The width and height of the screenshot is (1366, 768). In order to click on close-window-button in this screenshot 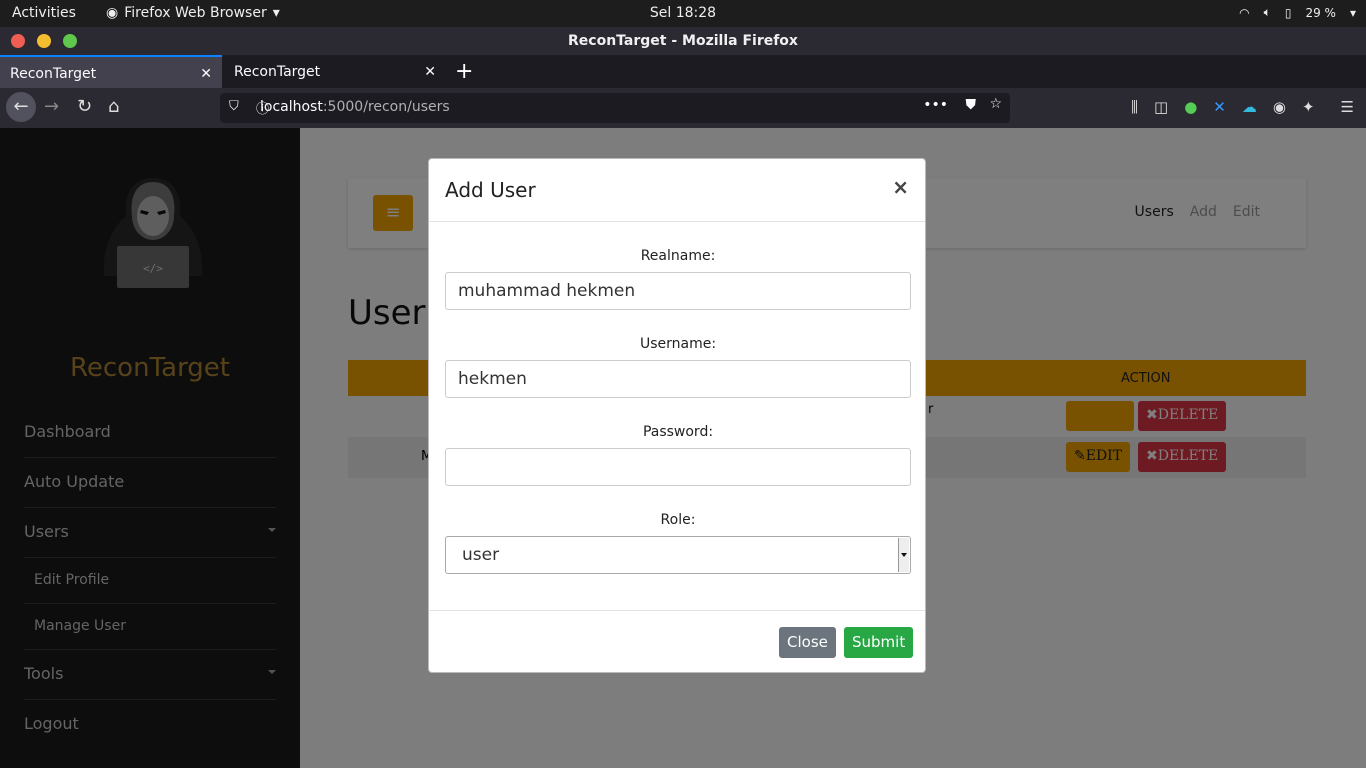, I will do `click(18, 41)`.